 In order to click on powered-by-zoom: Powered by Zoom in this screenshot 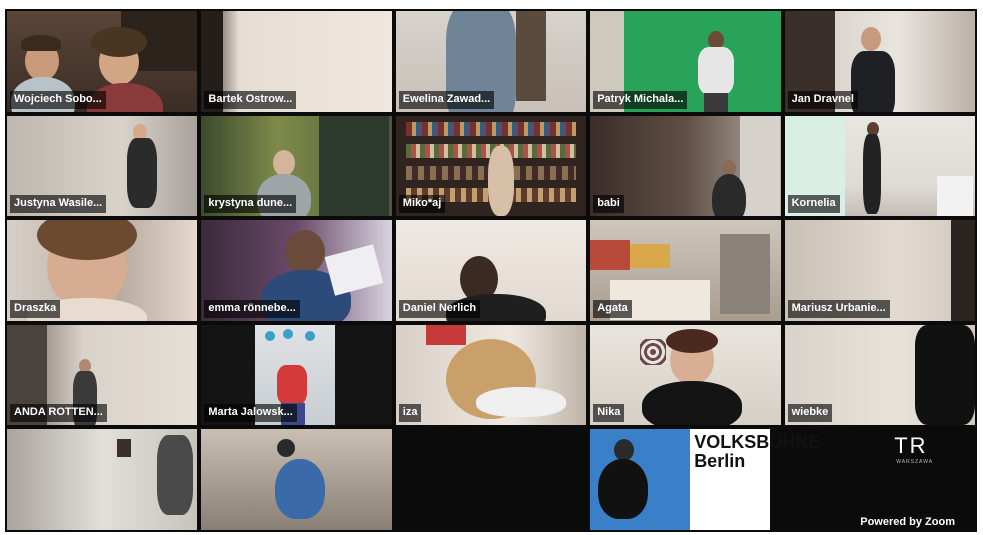, I will do `click(907, 521)`.